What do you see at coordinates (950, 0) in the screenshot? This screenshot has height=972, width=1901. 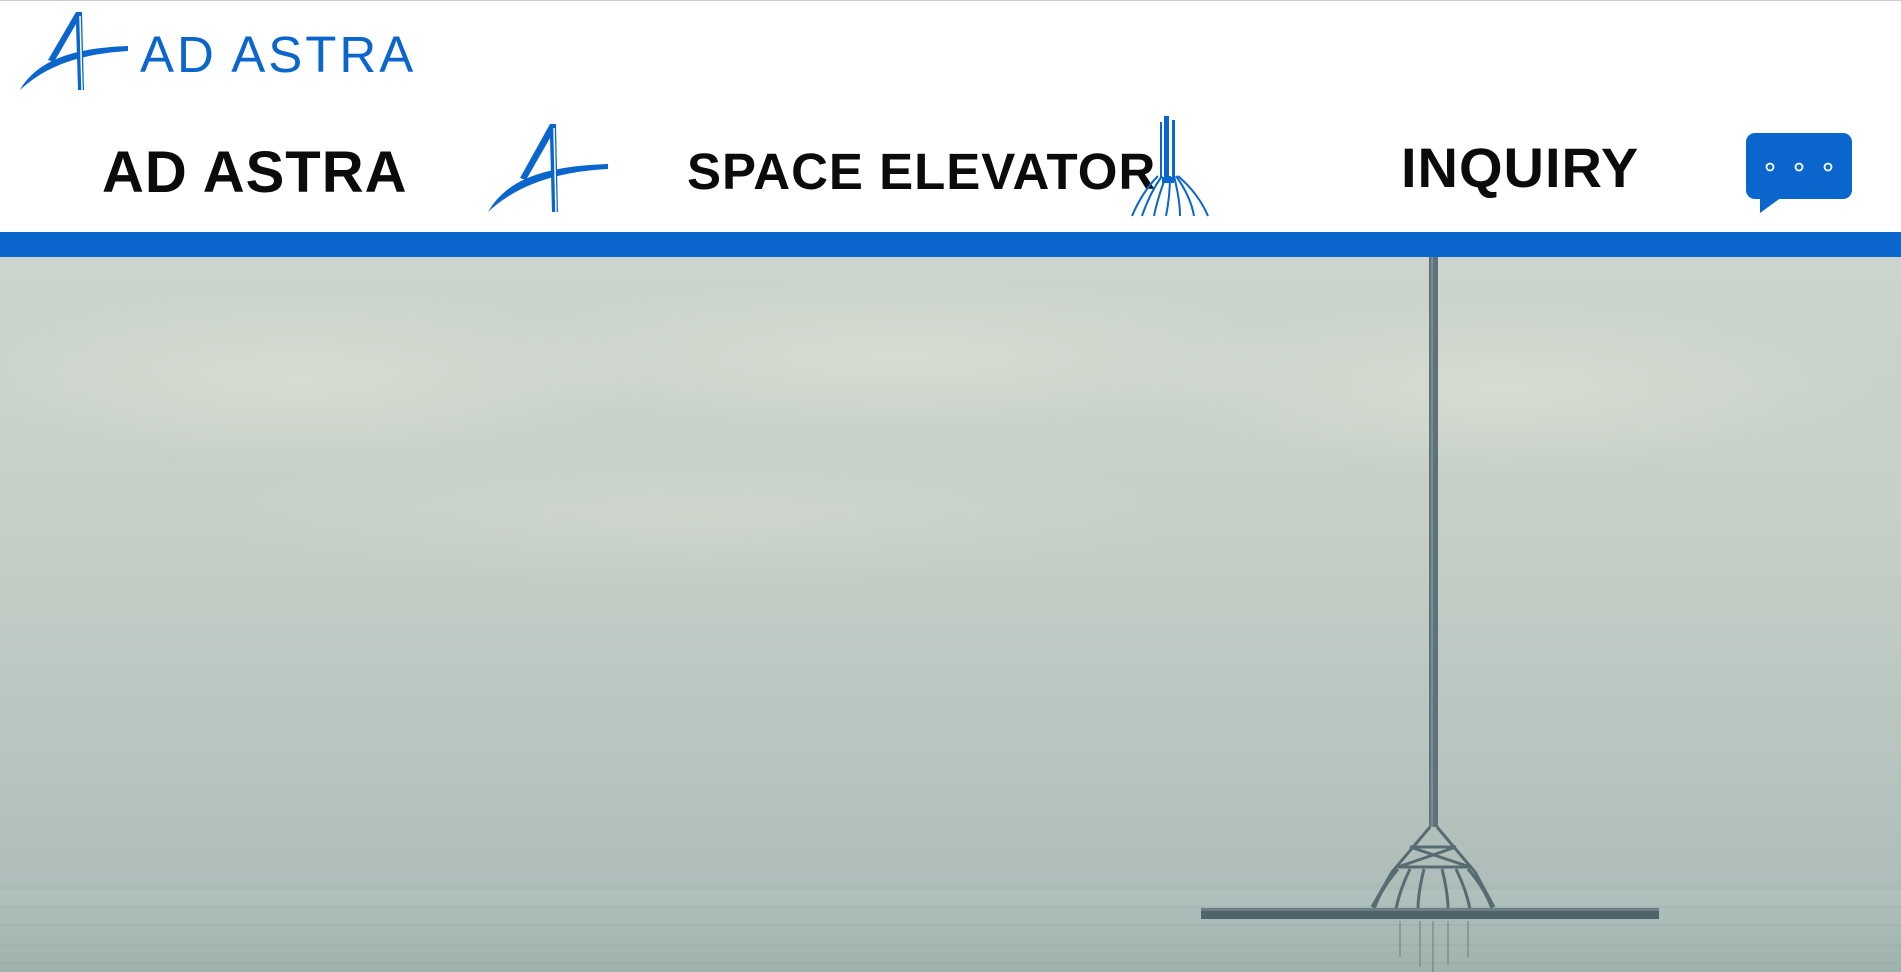 I see `top-rule` at bounding box center [950, 0].